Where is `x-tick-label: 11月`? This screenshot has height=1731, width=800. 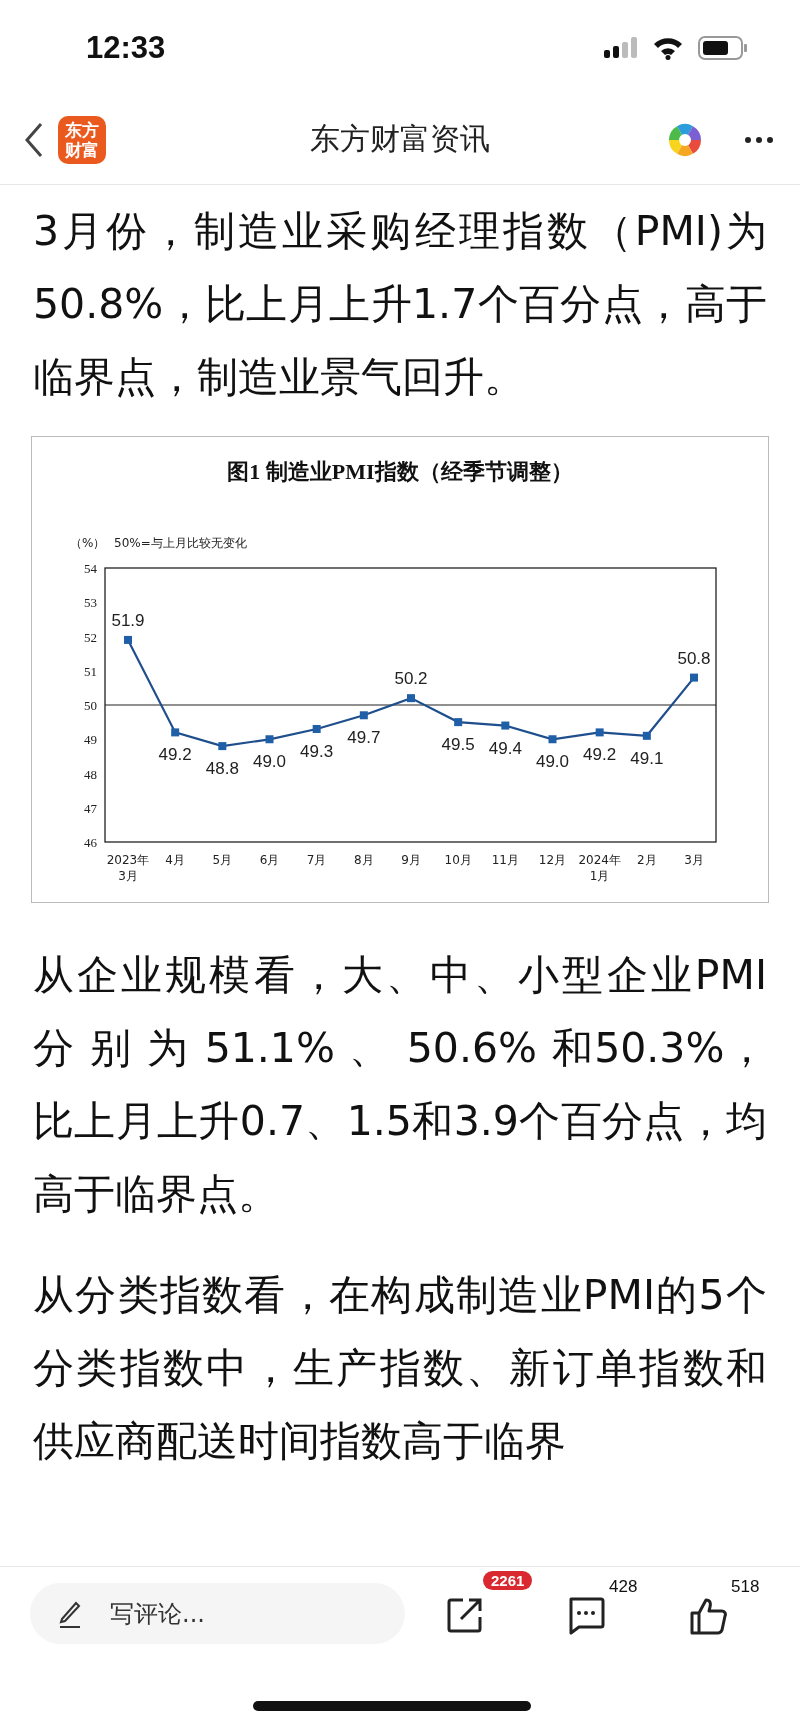 x-tick-label: 11月 is located at coordinates (505, 860).